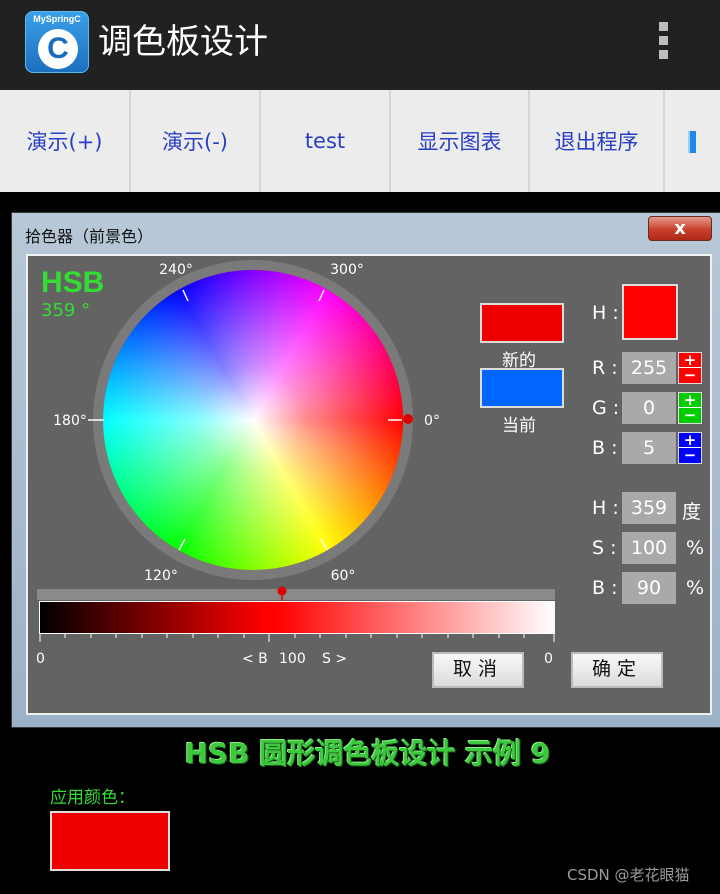 This screenshot has height=894, width=720. I want to click on g-value: 0, so click(649, 408).